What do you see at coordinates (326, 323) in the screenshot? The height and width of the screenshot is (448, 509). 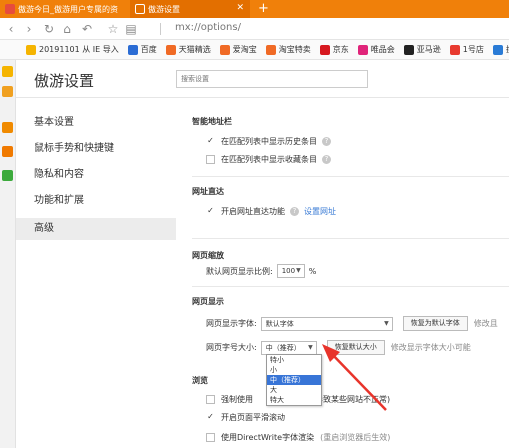 I see `font-select: 默认字体 ▼` at bounding box center [326, 323].